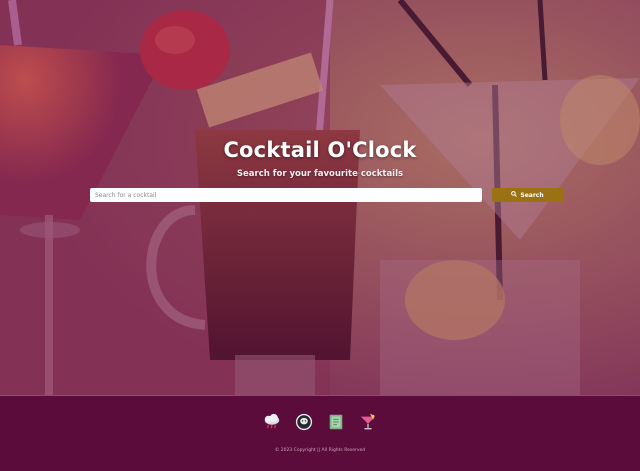  What do you see at coordinates (320, 150) in the screenshot?
I see `page-title: Cocktail O'Clock` at bounding box center [320, 150].